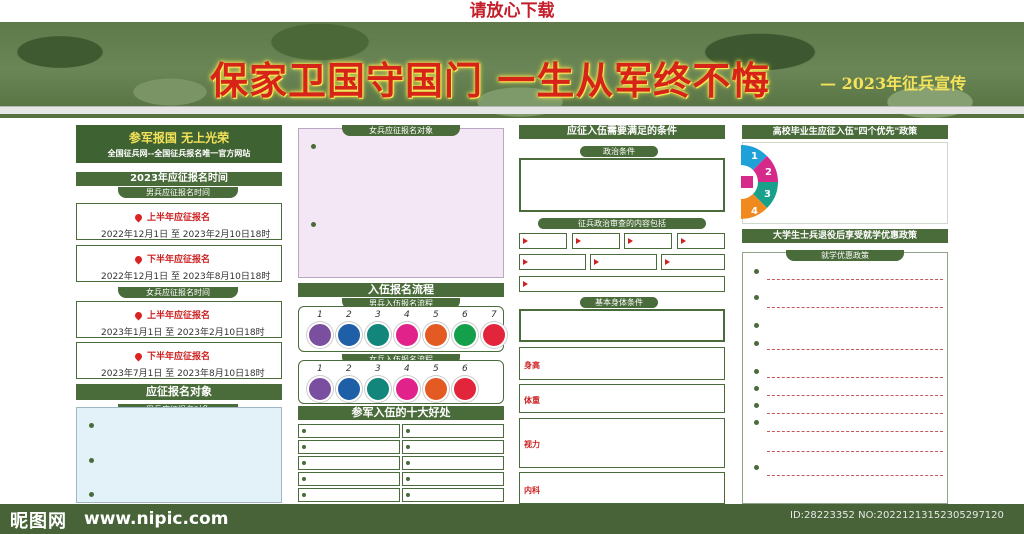 Image resolution: width=1024 pixels, height=534 pixels. Describe the element at coordinates (186, 235) in the screenshot. I see `male-first-date: 2022年12月1日 至 2023年2月10日18时` at that location.